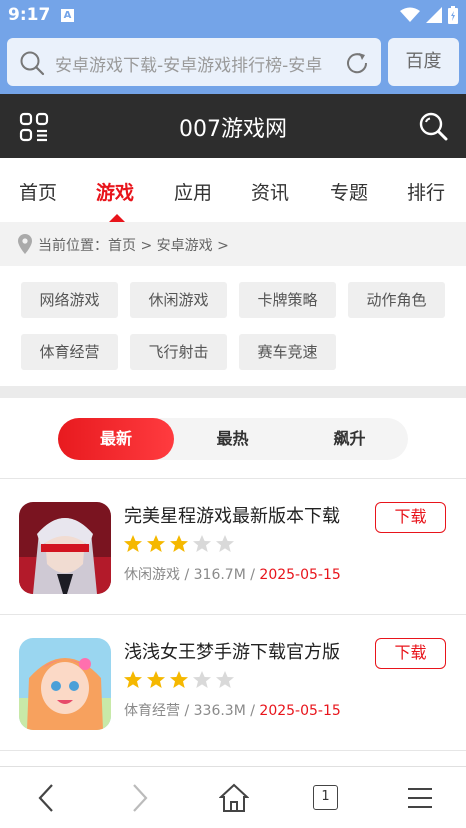 This screenshot has height=828, width=466. I want to click on browser-bottom-bar: 1, so click(233, 797).